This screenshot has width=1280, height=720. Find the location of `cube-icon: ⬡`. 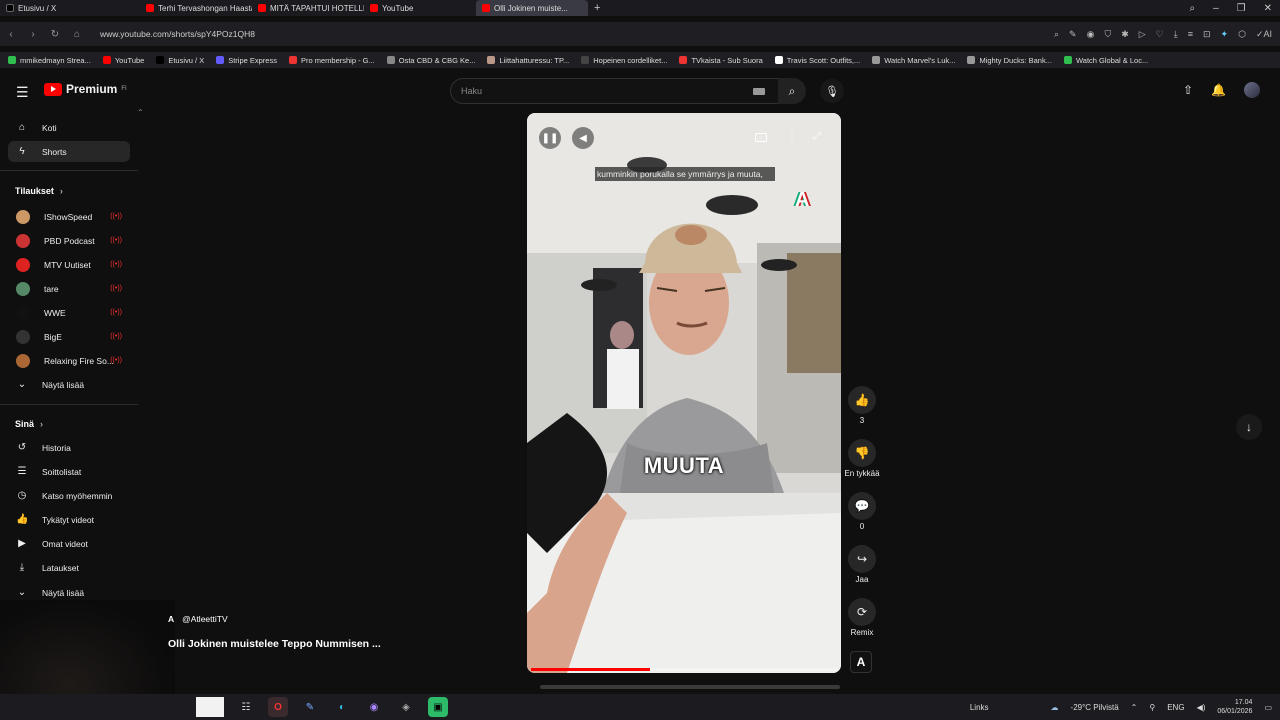

cube-icon: ⬡ is located at coordinates (1242, 34).